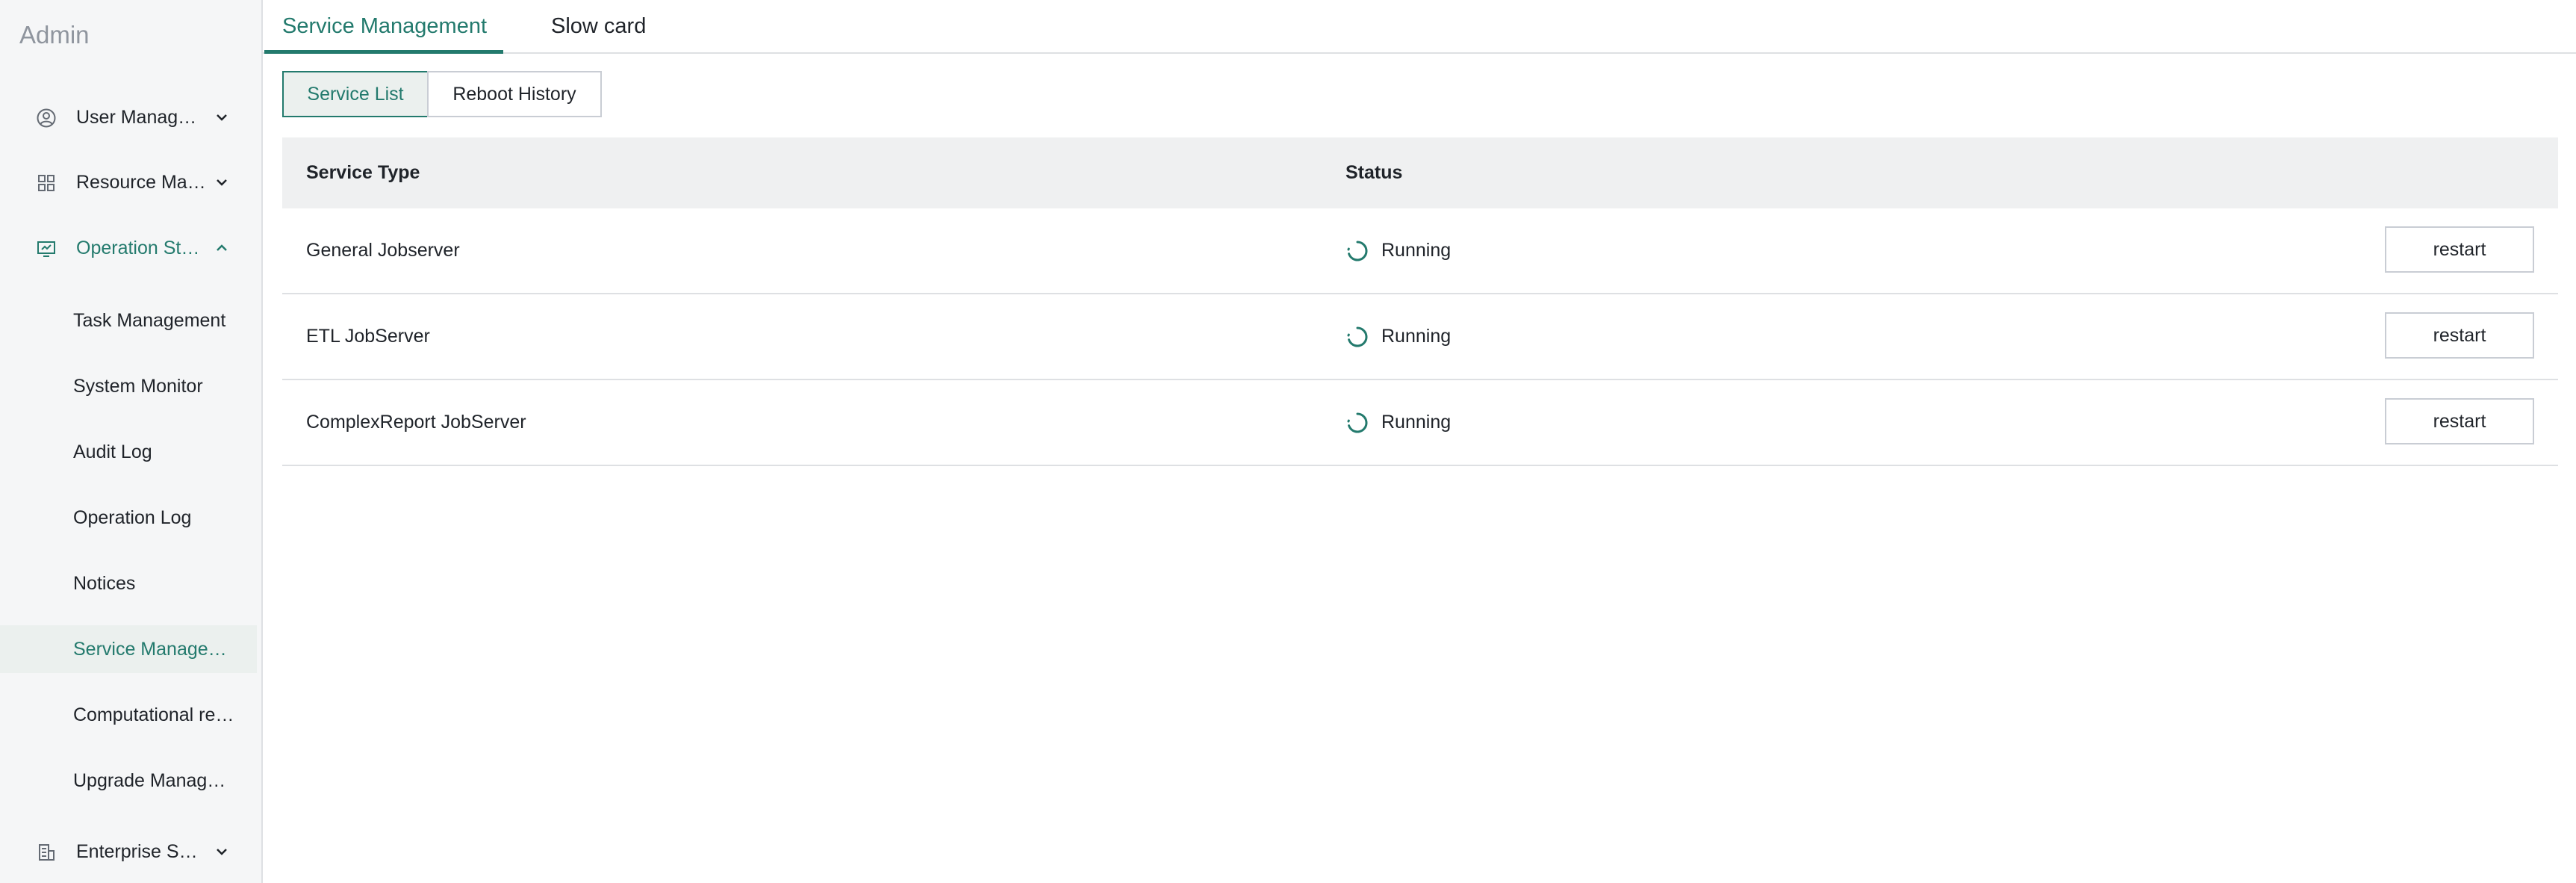 The height and width of the screenshot is (883, 2576). Describe the element at coordinates (104, 583) in the screenshot. I see `sidebar-item-label: Notices` at that location.